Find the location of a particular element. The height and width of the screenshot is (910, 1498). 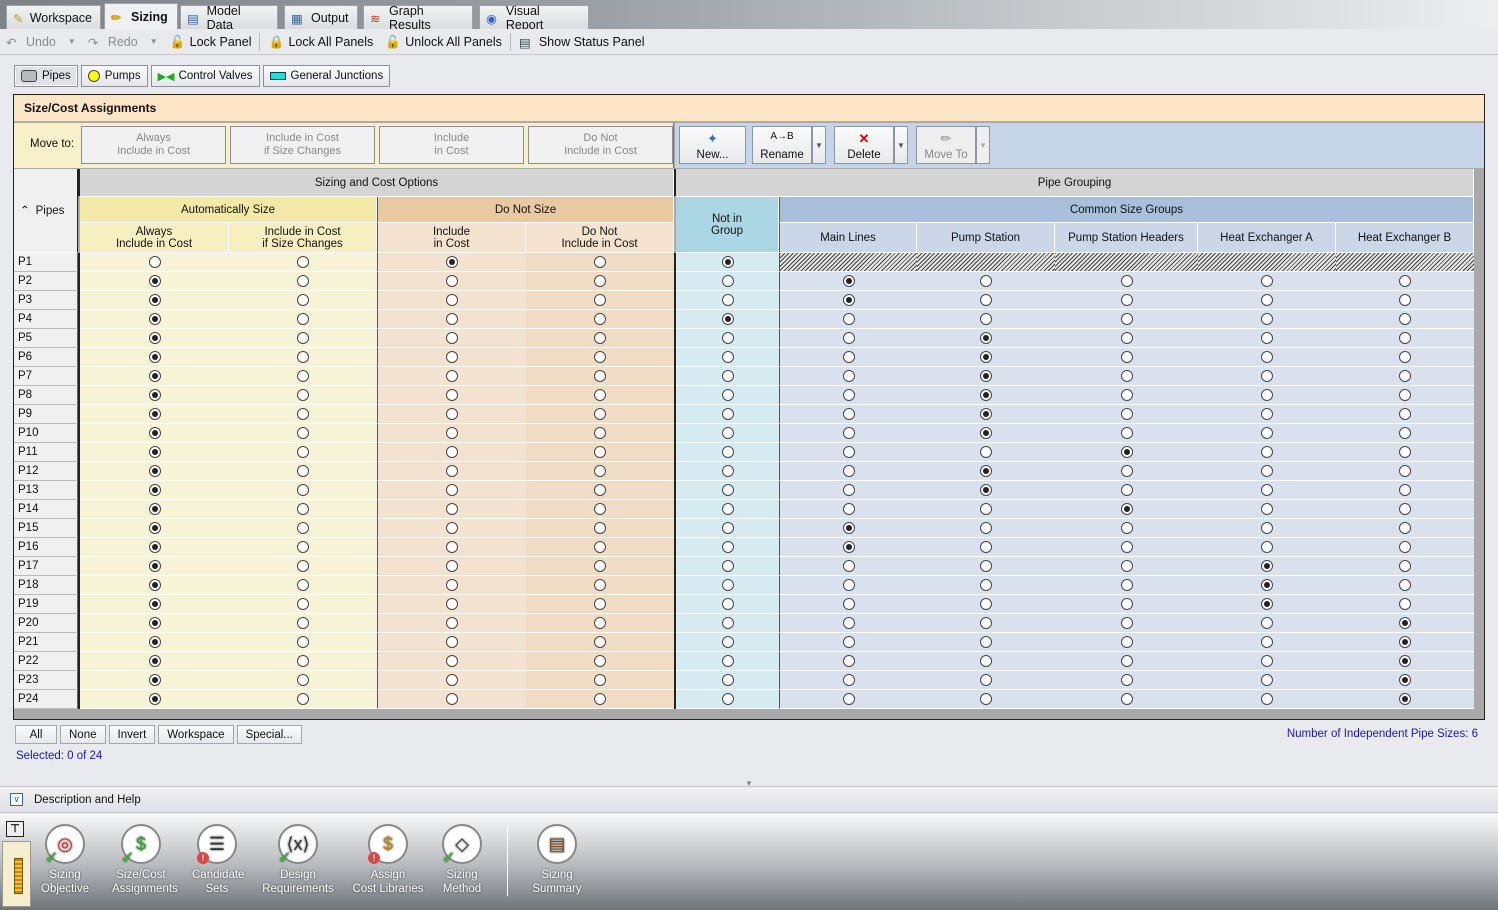

pipe-name: P3 is located at coordinates (46, 300).